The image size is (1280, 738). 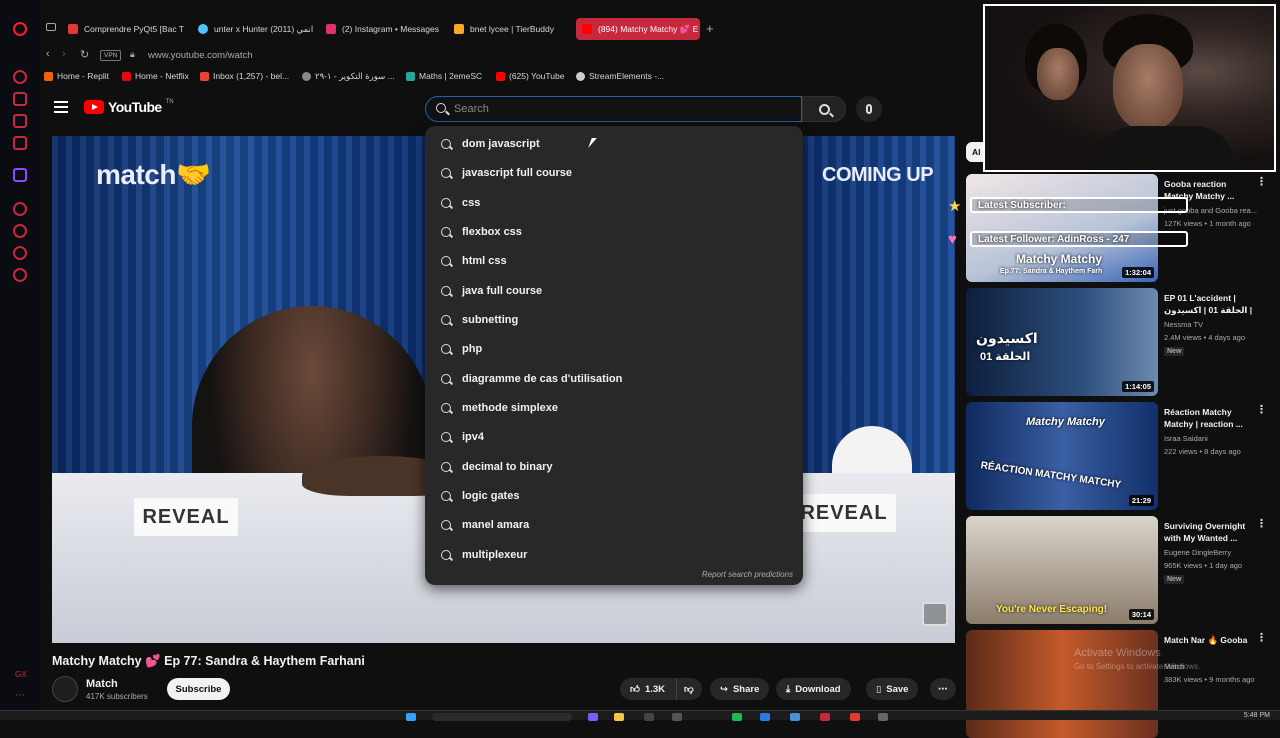 What do you see at coordinates (614, 172) in the screenshot?
I see `suggestion-item: javascript full course` at bounding box center [614, 172].